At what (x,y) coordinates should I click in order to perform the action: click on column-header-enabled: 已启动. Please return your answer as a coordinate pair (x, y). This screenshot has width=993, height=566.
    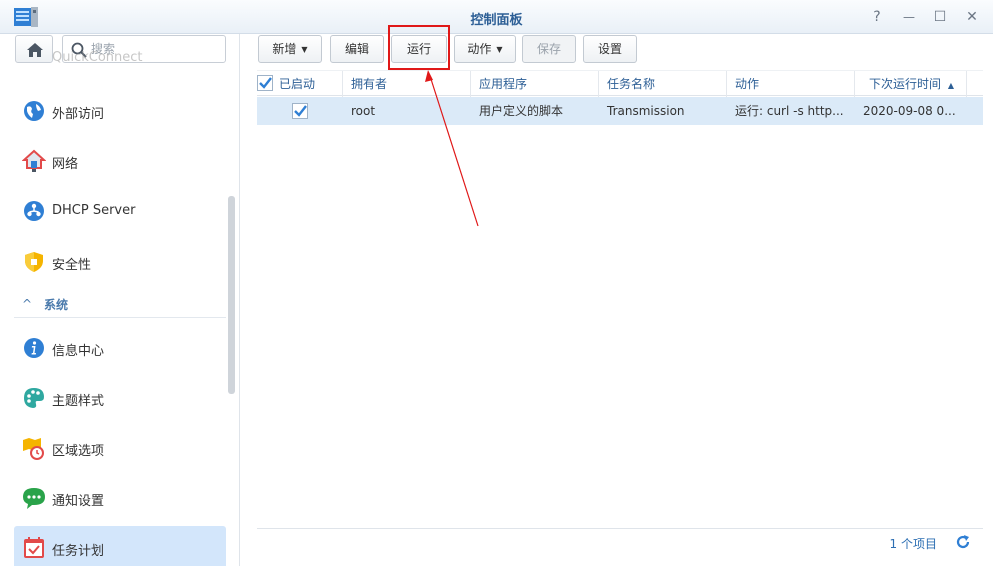
    Looking at the image, I should click on (300, 84).